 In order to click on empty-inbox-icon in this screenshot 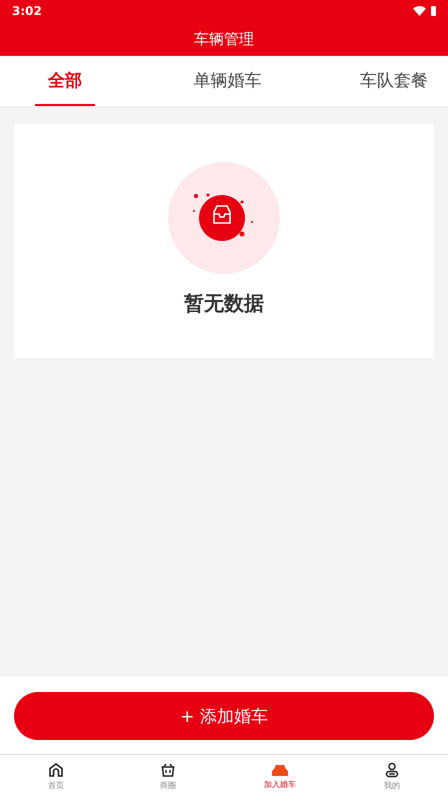, I will do `click(224, 218)`.